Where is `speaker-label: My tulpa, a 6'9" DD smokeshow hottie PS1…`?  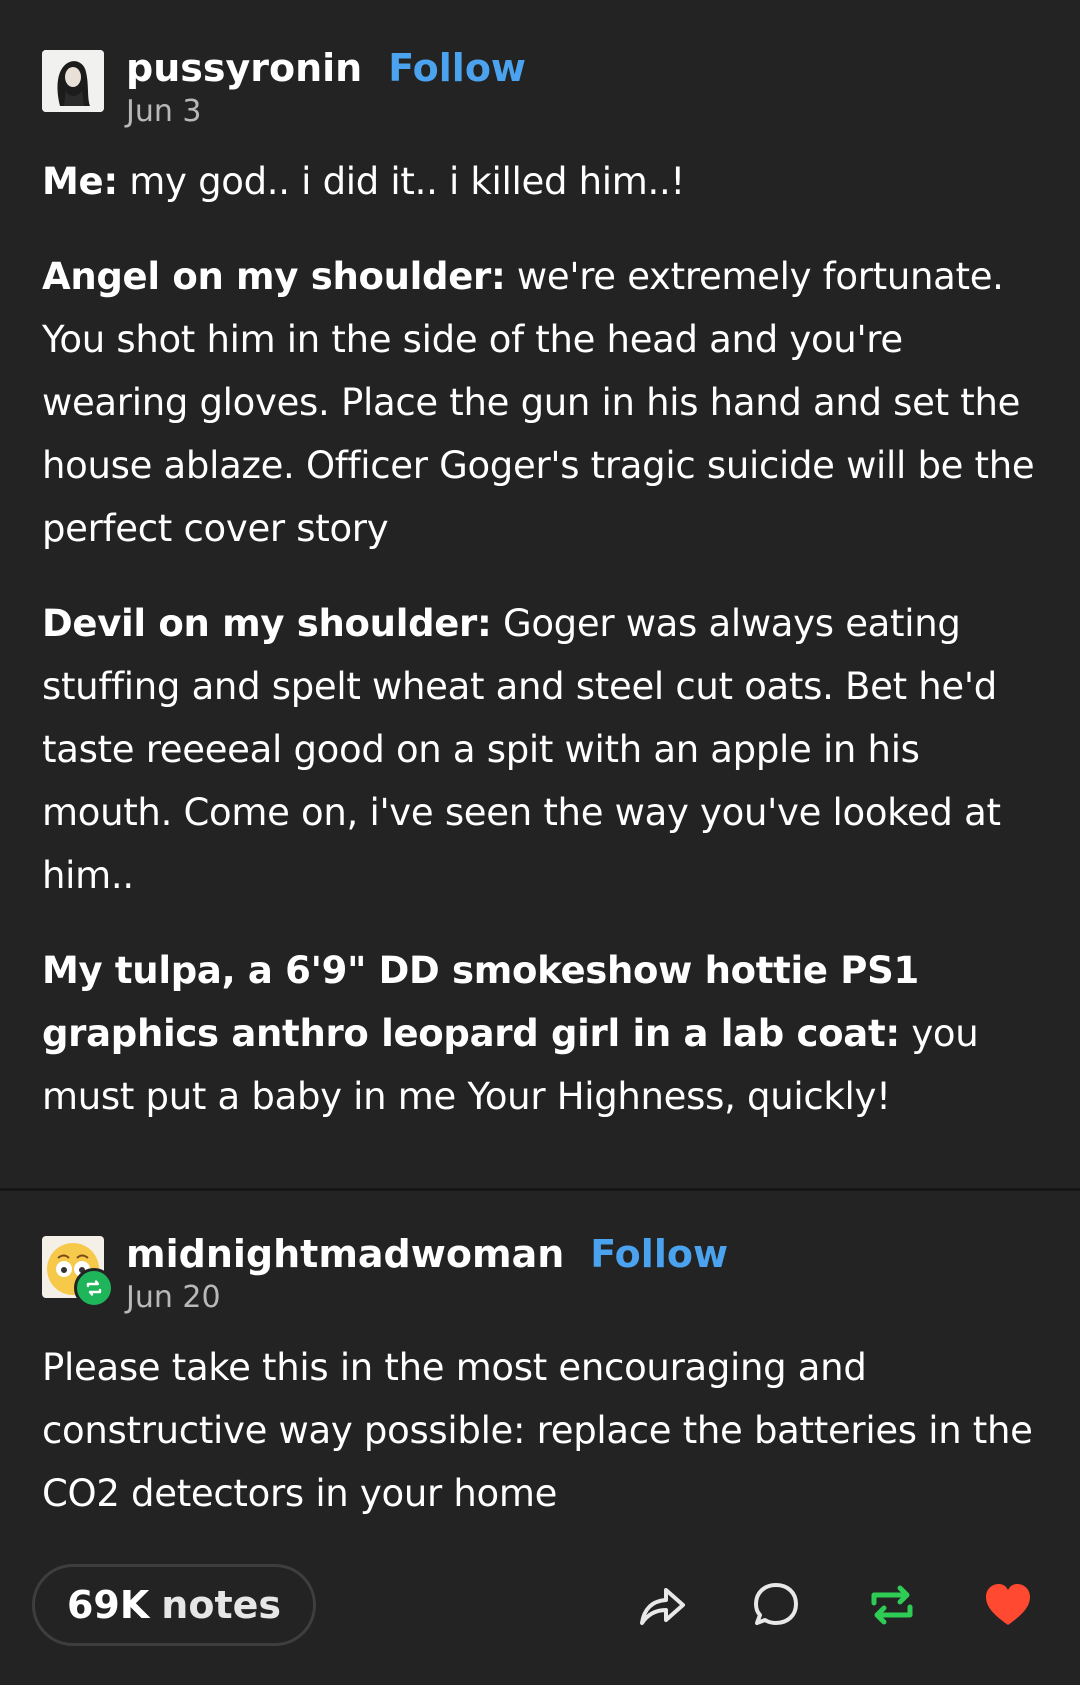
speaker-label: My tulpa, a 6'9" DD smokeshow hottie PS1… is located at coordinates (480, 1002).